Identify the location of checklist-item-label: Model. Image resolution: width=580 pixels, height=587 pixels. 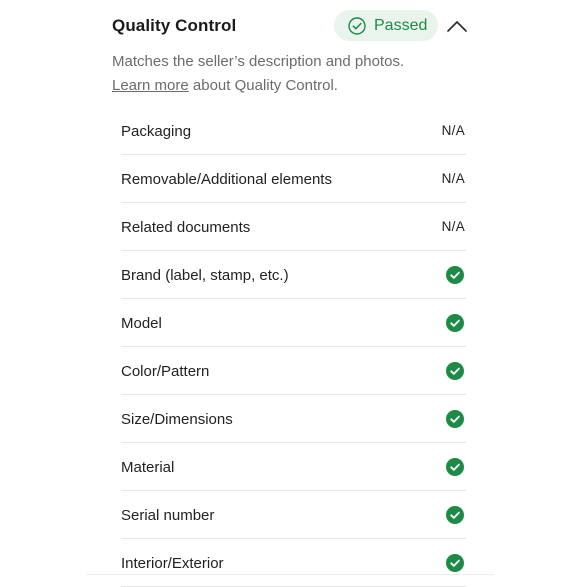
(141, 323).